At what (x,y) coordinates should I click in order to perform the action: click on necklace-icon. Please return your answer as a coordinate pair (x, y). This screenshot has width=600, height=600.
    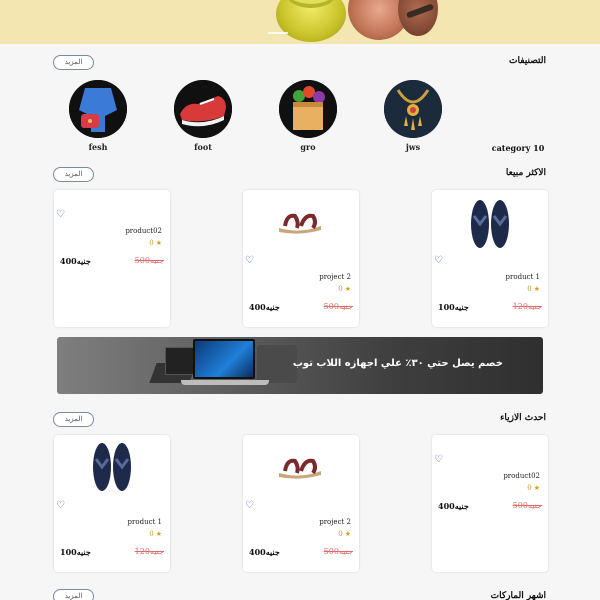
    Looking at the image, I should click on (413, 109).